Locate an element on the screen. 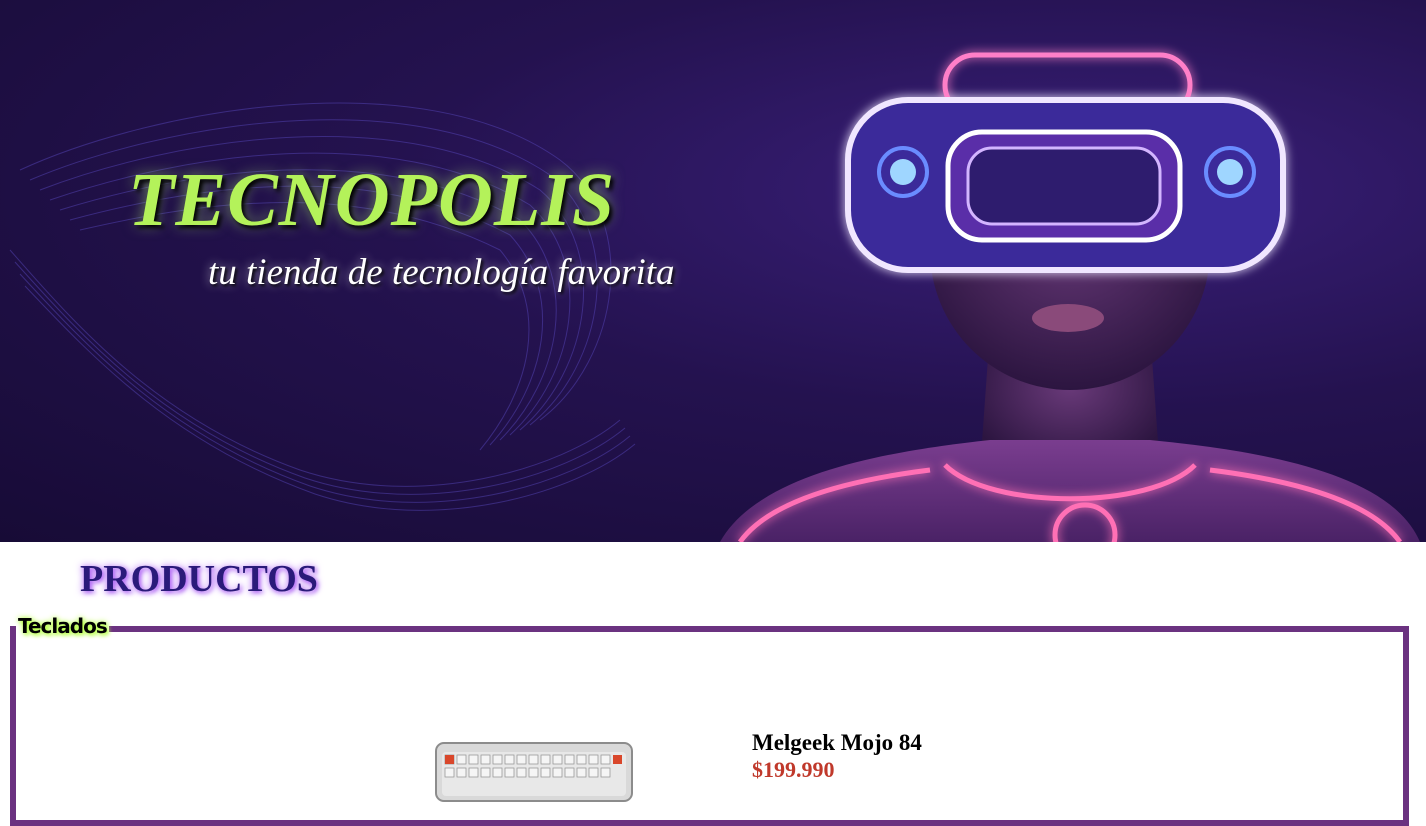 The image size is (1426, 826). keyboard-image is located at coordinates (534, 772).